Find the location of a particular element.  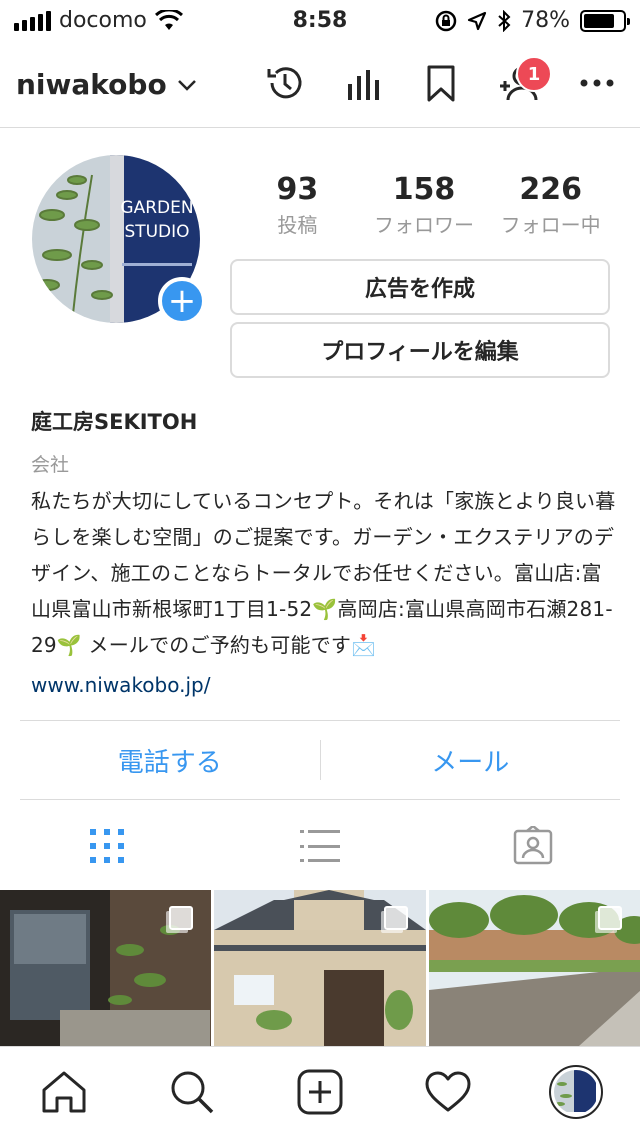

posts-stat: 93 投稿 is located at coordinates (297, 205).